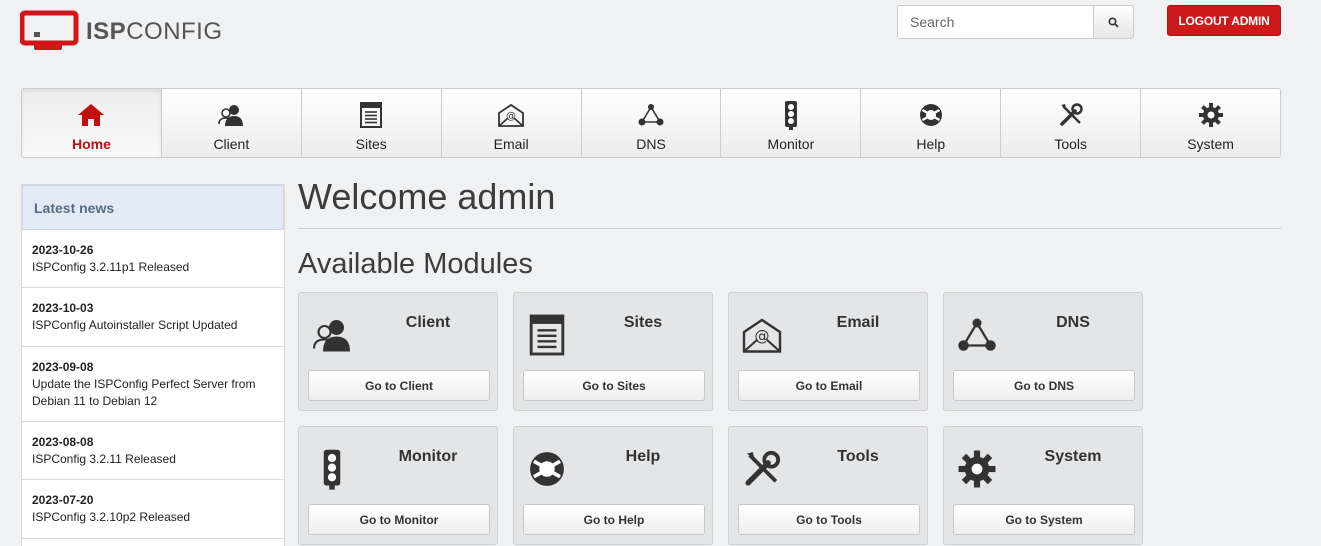 This screenshot has height=546, width=1321. I want to click on go-to-email-button: Go to Email, so click(829, 385).